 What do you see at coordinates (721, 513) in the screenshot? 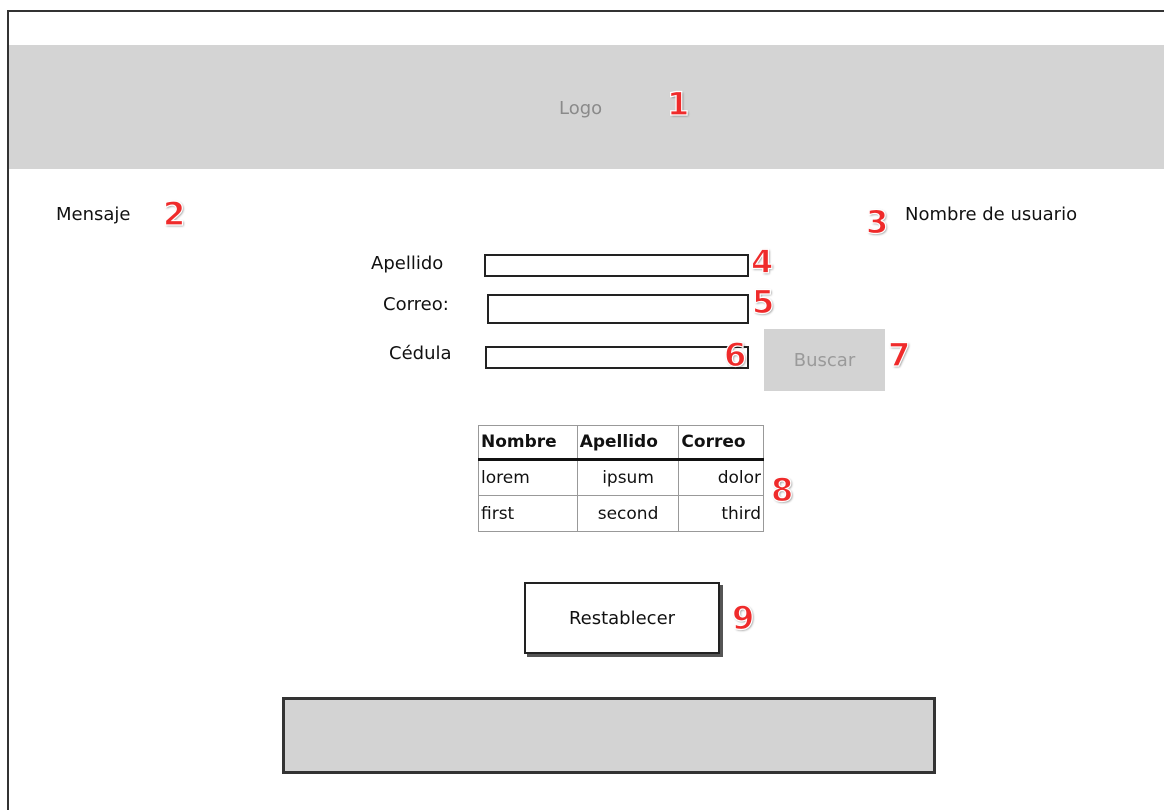
I see `table-cell-correo: third` at bounding box center [721, 513].